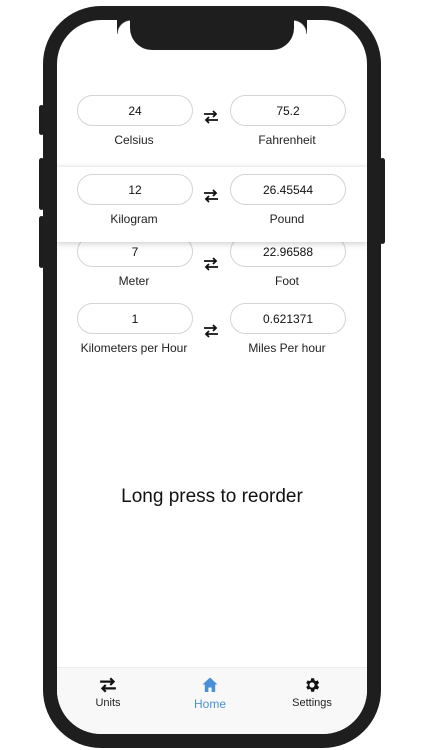 Image resolution: width=422 pixels, height=750 pixels. What do you see at coordinates (108, 703) in the screenshot?
I see `tab-units-label: Units` at bounding box center [108, 703].